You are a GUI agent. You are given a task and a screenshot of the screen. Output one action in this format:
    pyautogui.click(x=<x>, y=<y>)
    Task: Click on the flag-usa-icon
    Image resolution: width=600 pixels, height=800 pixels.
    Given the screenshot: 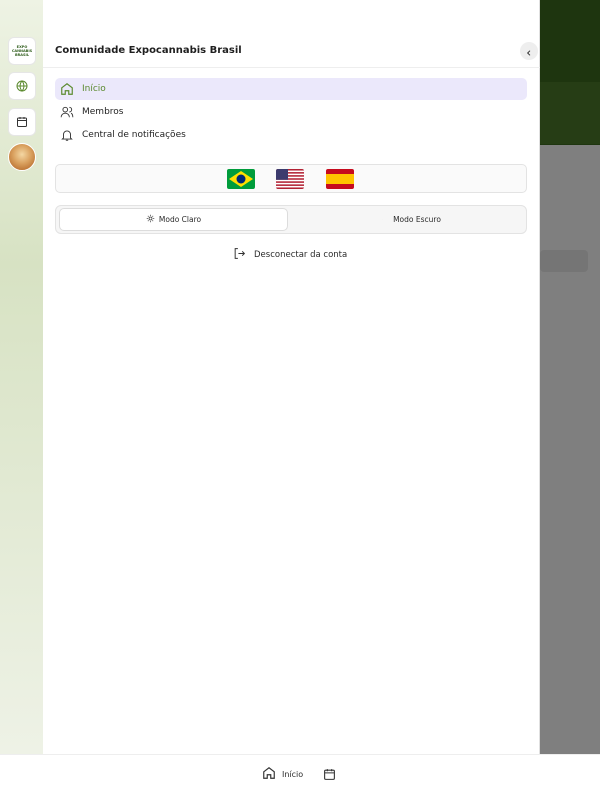 What is the action you would take?
    pyautogui.click(x=290, y=179)
    